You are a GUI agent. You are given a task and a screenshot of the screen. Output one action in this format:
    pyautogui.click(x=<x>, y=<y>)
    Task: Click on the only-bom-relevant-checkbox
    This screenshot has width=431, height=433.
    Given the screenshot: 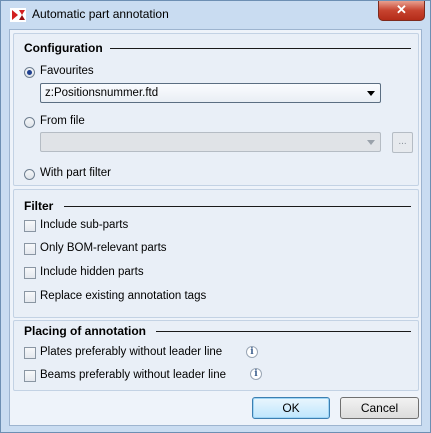 What is the action you would take?
    pyautogui.click(x=30, y=249)
    